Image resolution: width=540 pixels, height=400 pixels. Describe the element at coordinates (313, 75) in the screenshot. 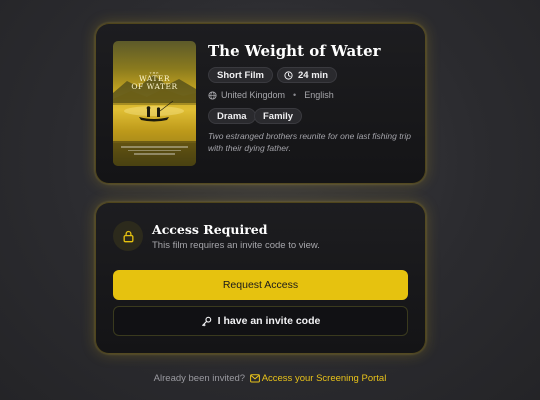

I see `duration-text: 24 min` at that location.